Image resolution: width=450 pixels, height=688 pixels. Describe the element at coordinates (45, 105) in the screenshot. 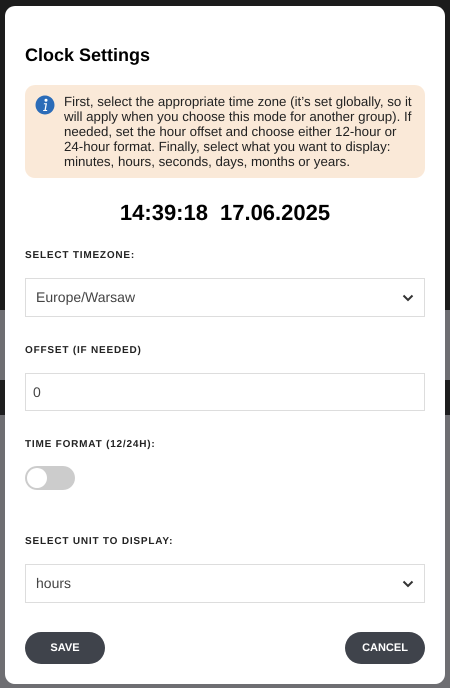

I see `info-icon` at that location.